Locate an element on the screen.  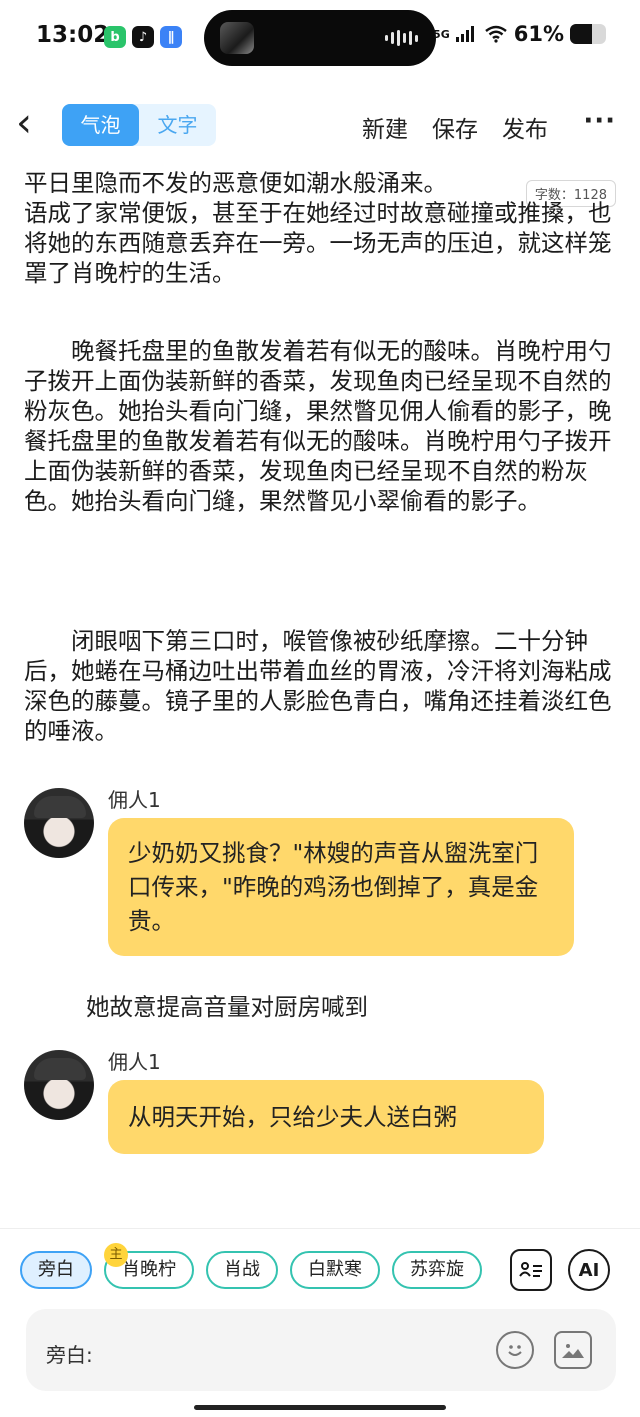
speech-bubble: 从明天开始，只给少夫人送白粥 is located at coordinates (326, 1117).